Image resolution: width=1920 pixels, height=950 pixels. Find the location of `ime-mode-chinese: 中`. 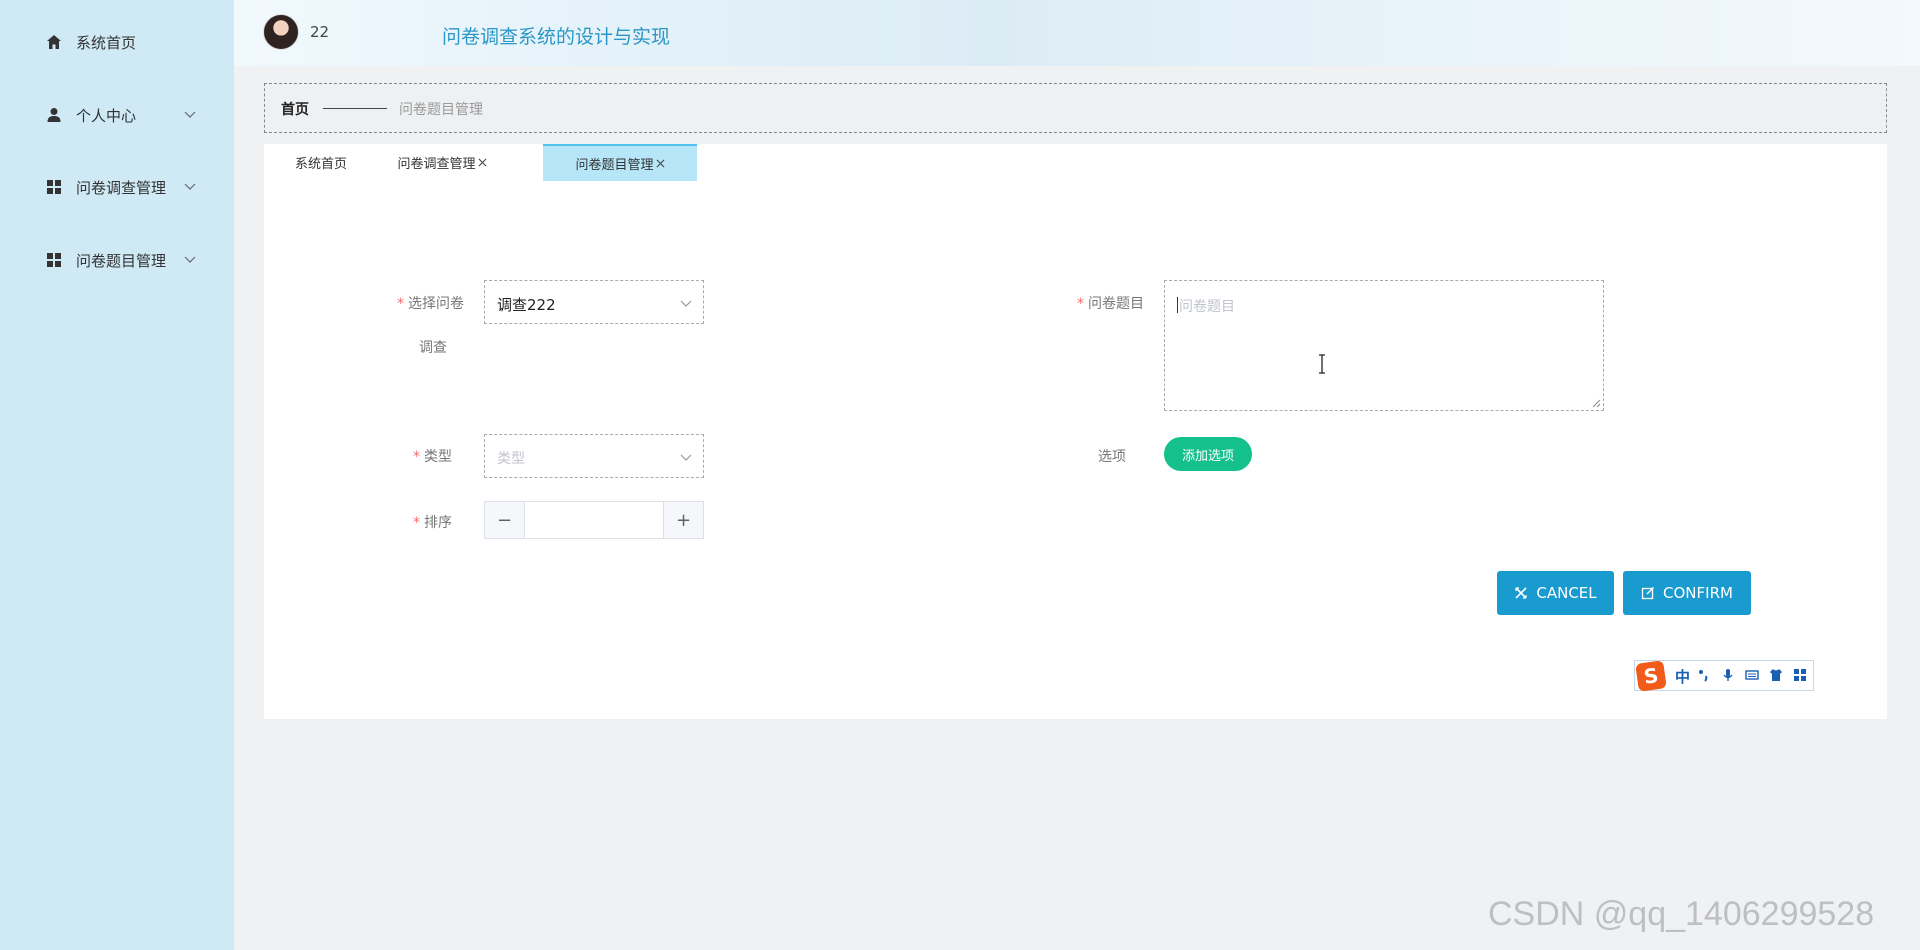

ime-mode-chinese: 中 is located at coordinates (1682, 676).